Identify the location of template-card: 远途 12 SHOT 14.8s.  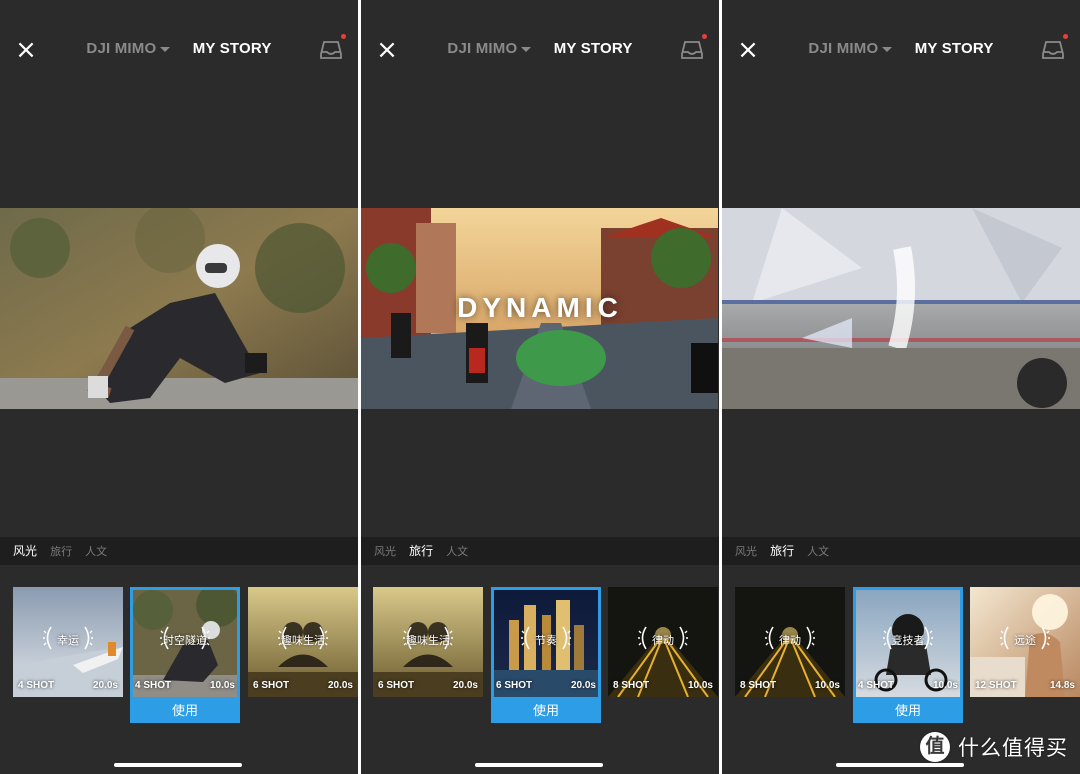
(1025, 642).